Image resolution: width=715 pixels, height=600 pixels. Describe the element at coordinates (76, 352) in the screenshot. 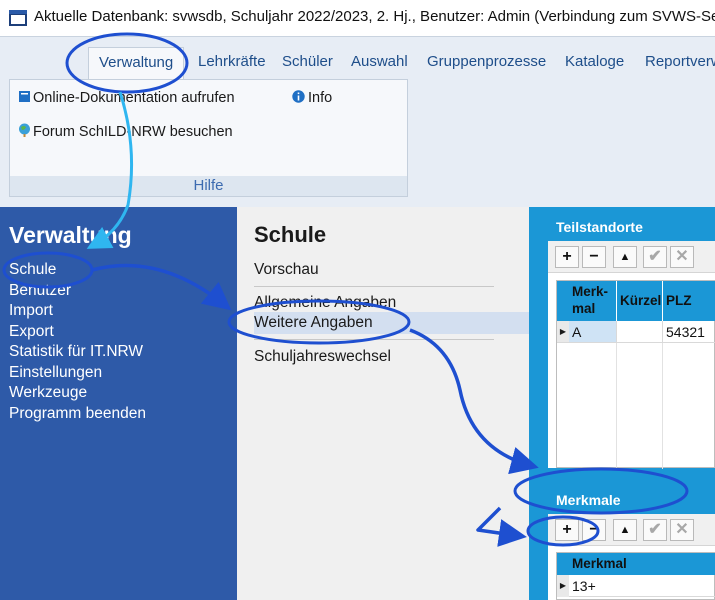

I see `sidebar-item-statistik: Statistik für IT.NRW` at that location.